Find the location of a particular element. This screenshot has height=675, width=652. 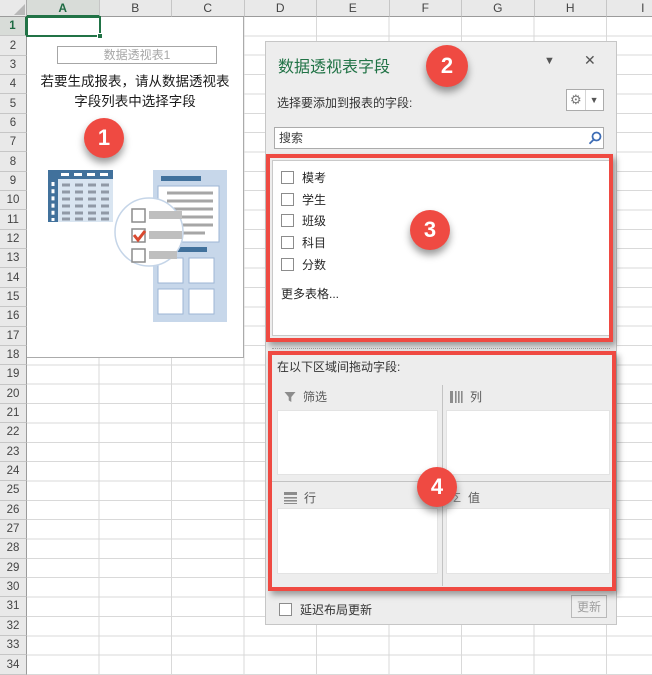

annotation-badge-3: 3 is located at coordinates (430, 230).